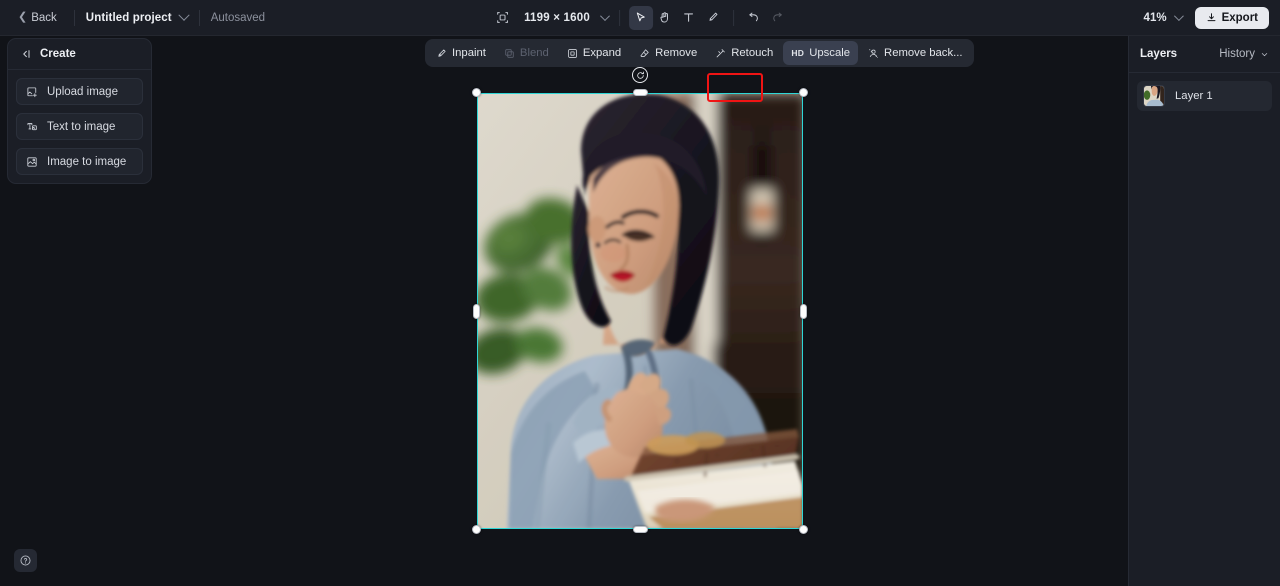 This screenshot has height=586, width=1280. Describe the element at coordinates (509, 53) in the screenshot. I see `blend-icon` at that location.